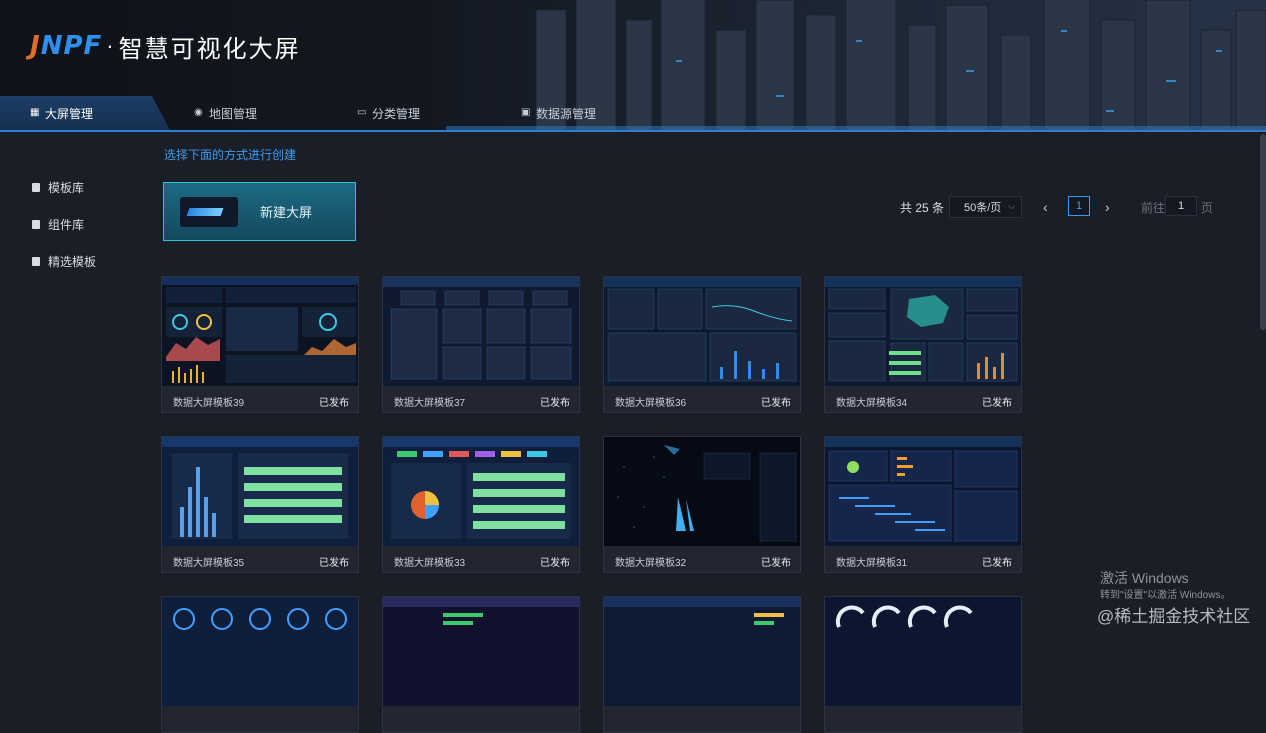 The height and width of the screenshot is (733, 1266). I want to click on goto-label: 前往, so click(1153, 207).